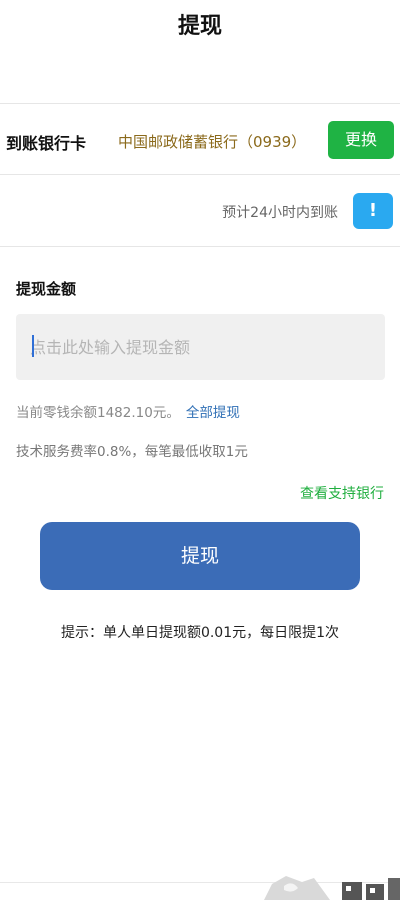 The image size is (400, 900). Describe the element at coordinates (200, 347) in the screenshot. I see `amount-input` at that location.